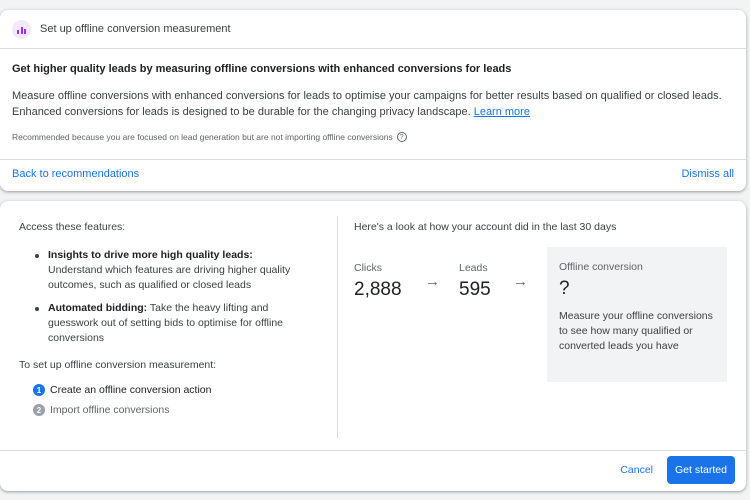 The width and height of the screenshot is (750, 500). I want to click on step-create-action: 1 Create an offline conversion action, so click(176, 390).